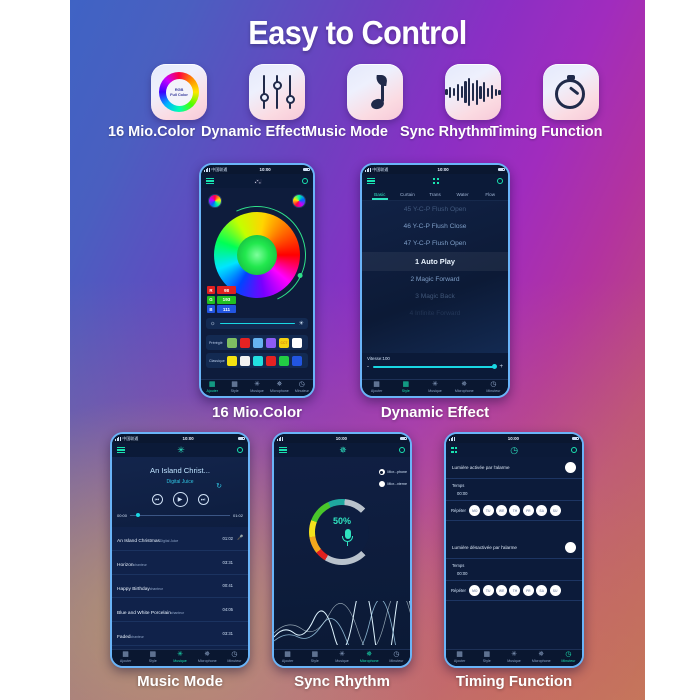 Image resolution: width=700 pixels, height=700 pixels. What do you see at coordinates (157, 499) in the screenshot?
I see `prev-button: ⏮` at bounding box center [157, 499].